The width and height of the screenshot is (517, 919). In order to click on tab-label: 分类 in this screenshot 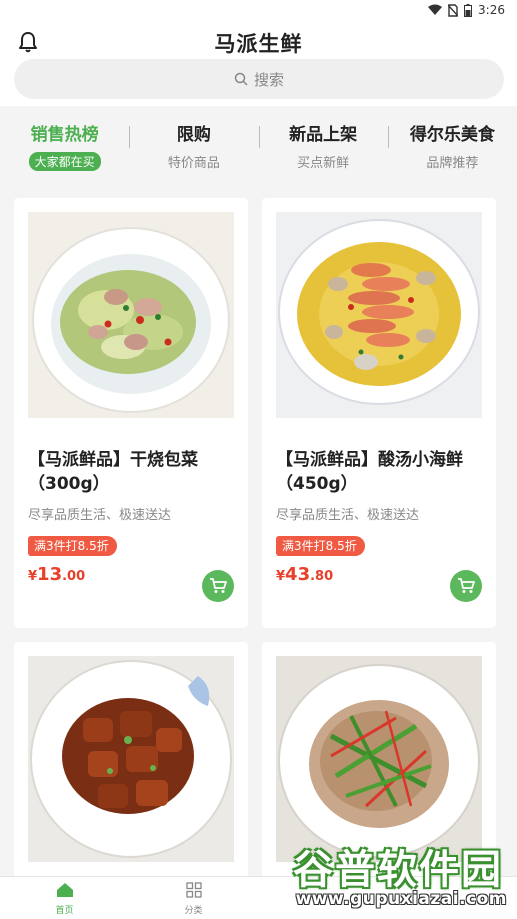, I will do `click(193, 911)`.